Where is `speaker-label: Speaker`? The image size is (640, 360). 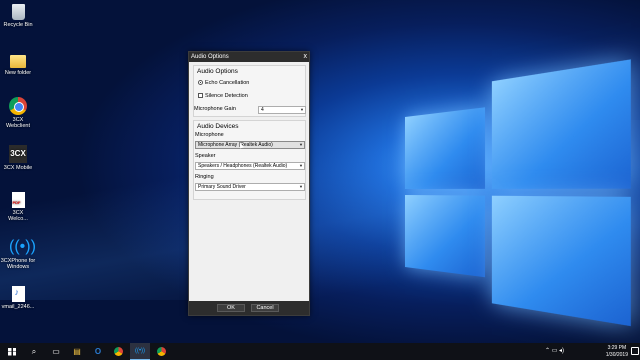
speaker-label: Speaker is located at coordinates (205, 156).